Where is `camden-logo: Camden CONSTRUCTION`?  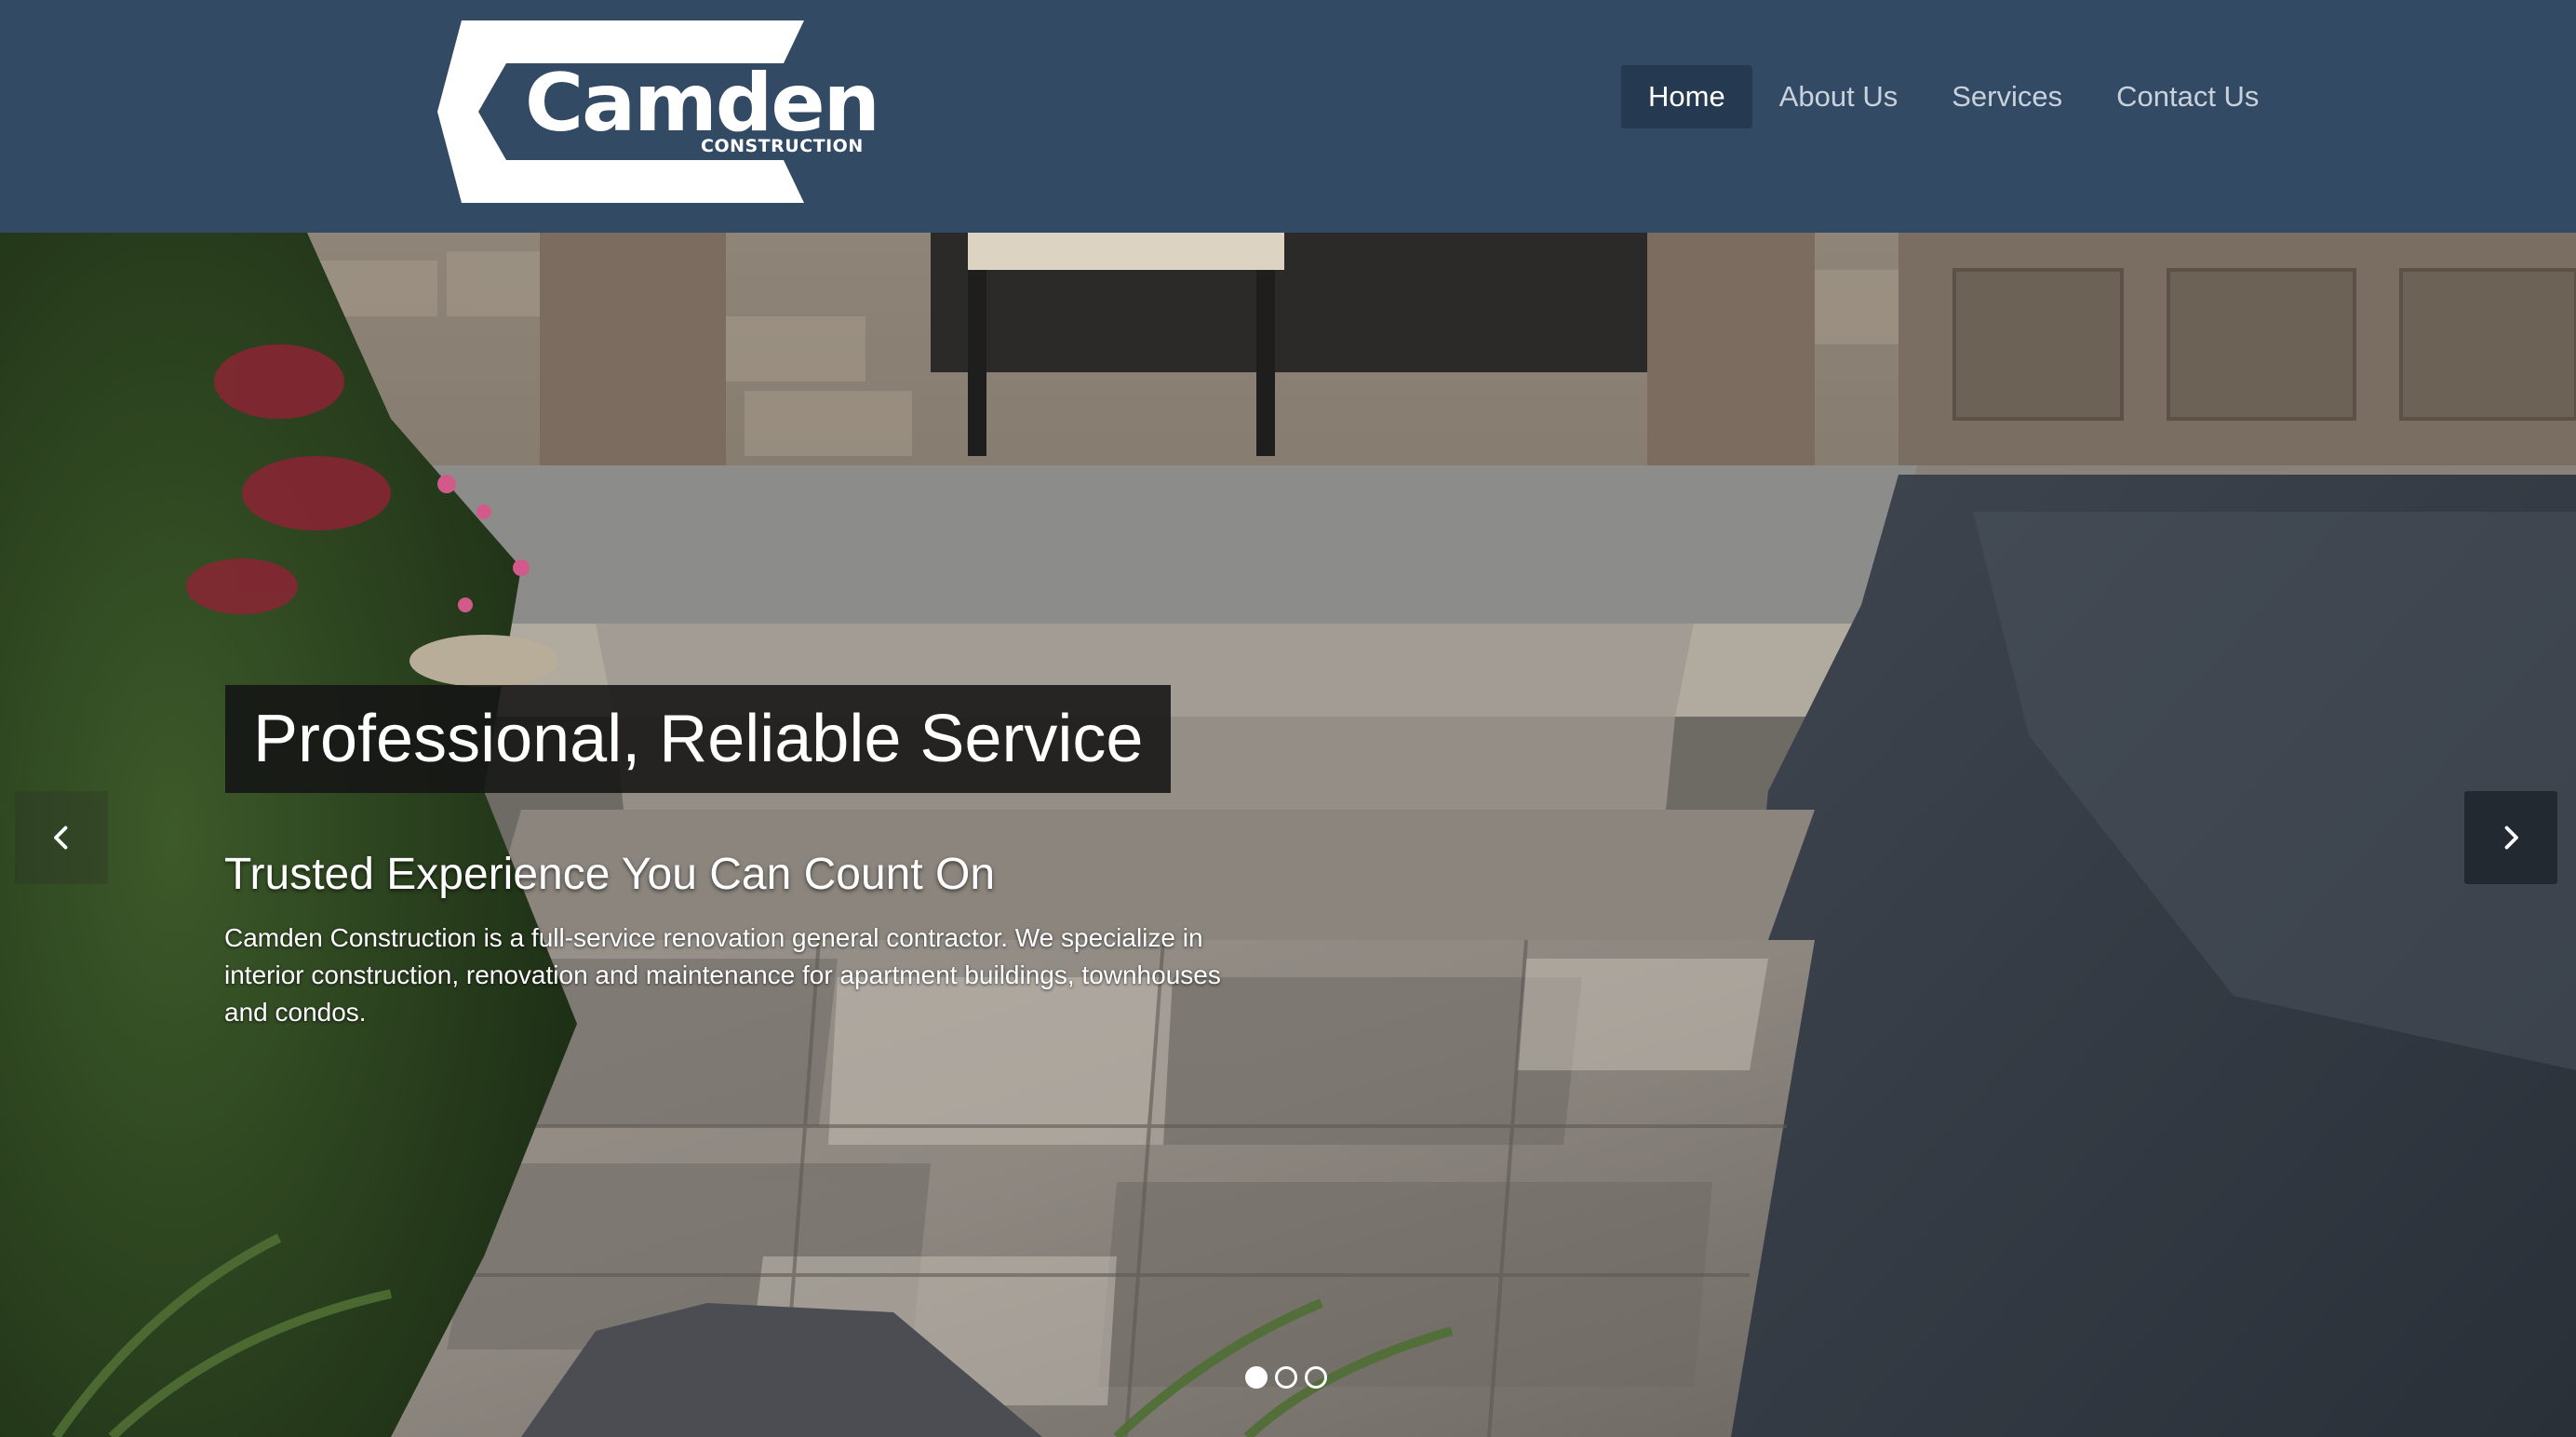
camden-logo: Camden CONSTRUCTION is located at coordinates (658, 111).